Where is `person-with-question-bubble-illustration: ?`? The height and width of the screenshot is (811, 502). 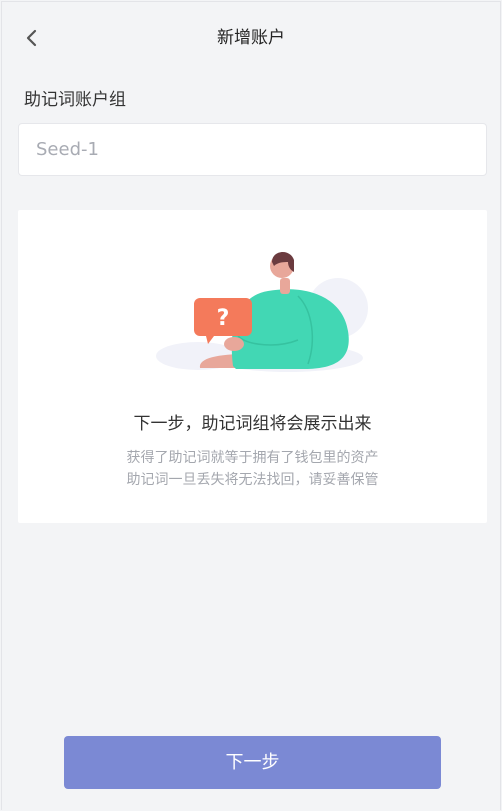 person-with-question-bubble-illustration: ? is located at coordinates (262, 311).